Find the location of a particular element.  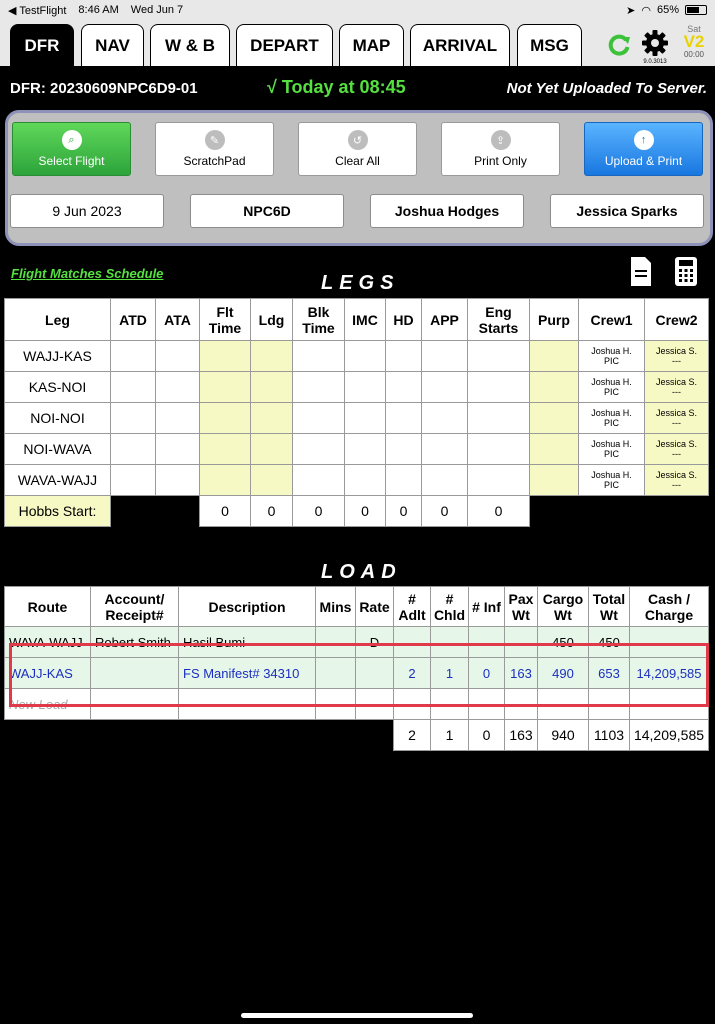

tab-wb: W & B is located at coordinates (190, 45).